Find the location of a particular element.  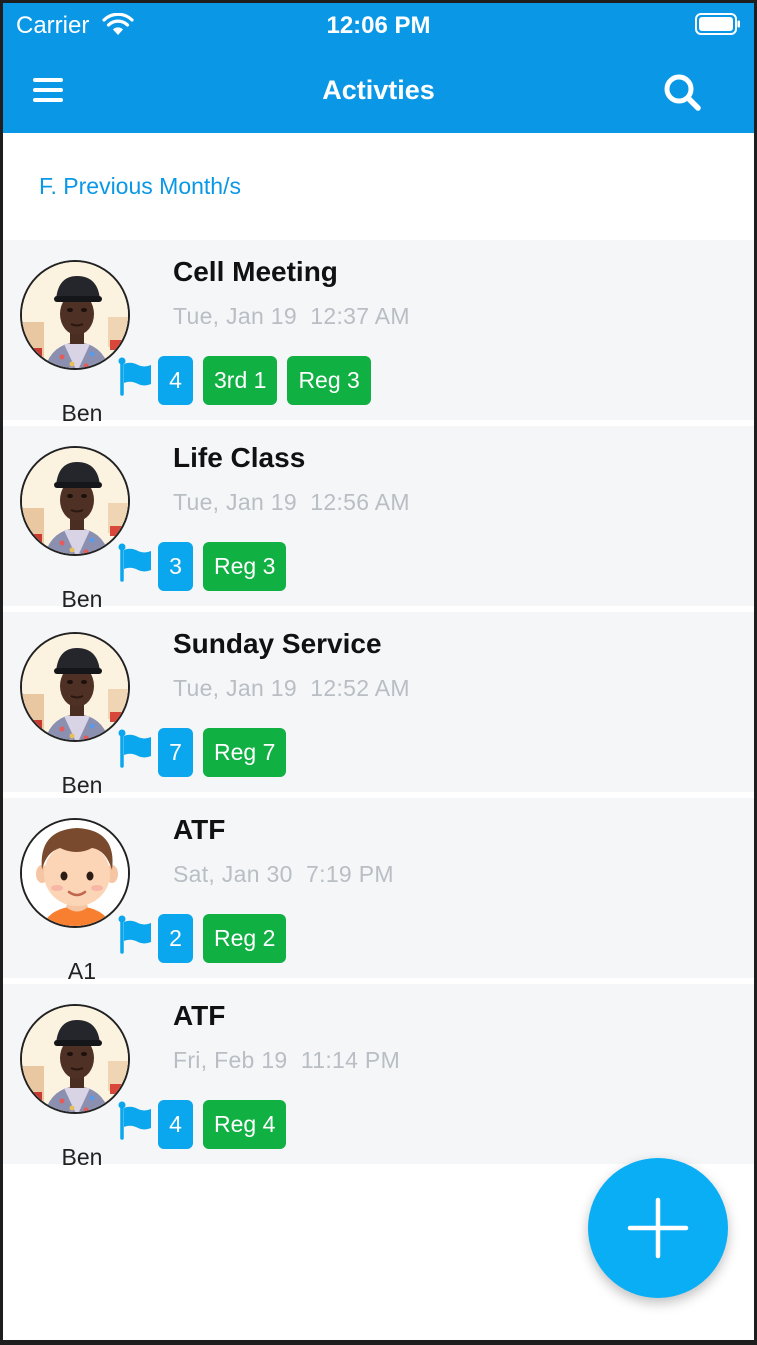

count-badge: 7 is located at coordinates (175, 752).